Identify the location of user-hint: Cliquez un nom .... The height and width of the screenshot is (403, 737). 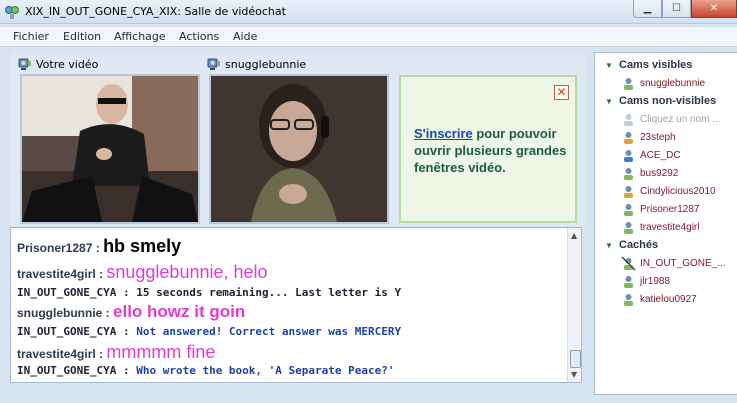
(671, 119).